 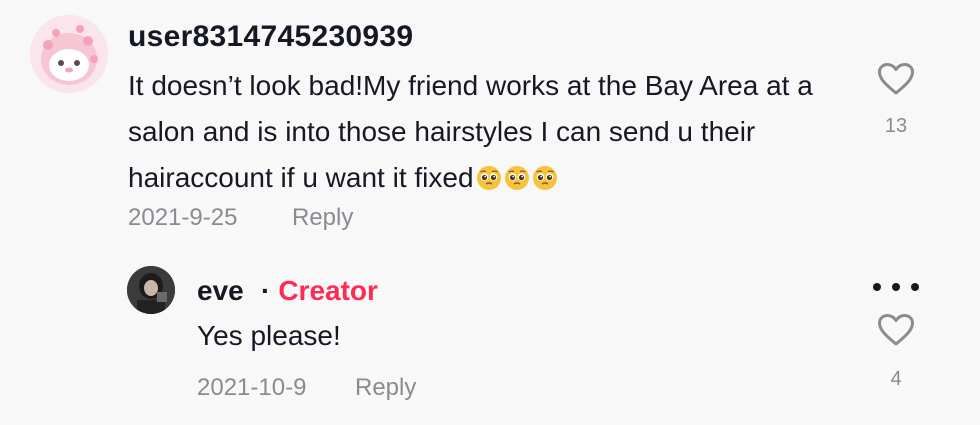 I want to click on creator-label: · Creator, so click(x=316, y=291).